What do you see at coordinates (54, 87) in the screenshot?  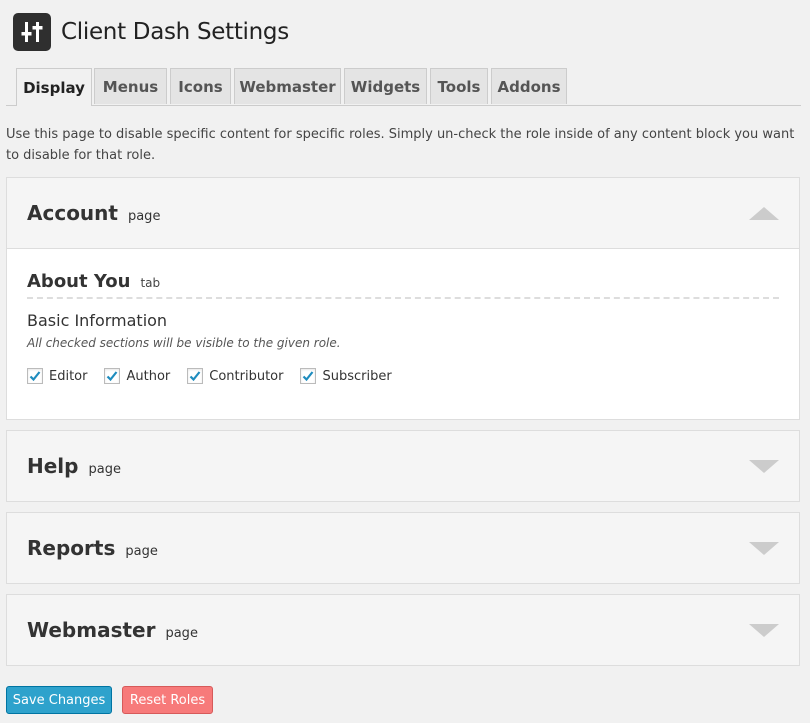 I see `tab-display: Display` at bounding box center [54, 87].